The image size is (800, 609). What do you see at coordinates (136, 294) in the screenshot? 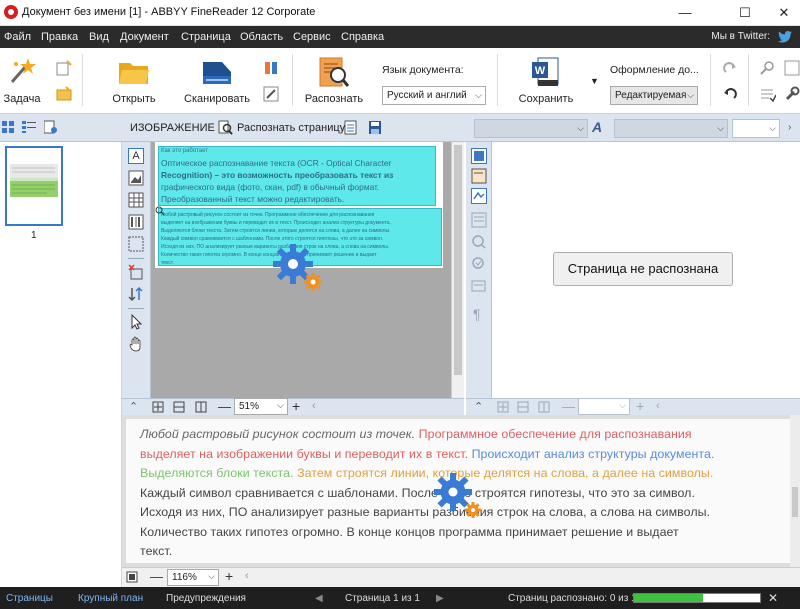
I see `order-areas-tool-icon` at bounding box center [136, 294].